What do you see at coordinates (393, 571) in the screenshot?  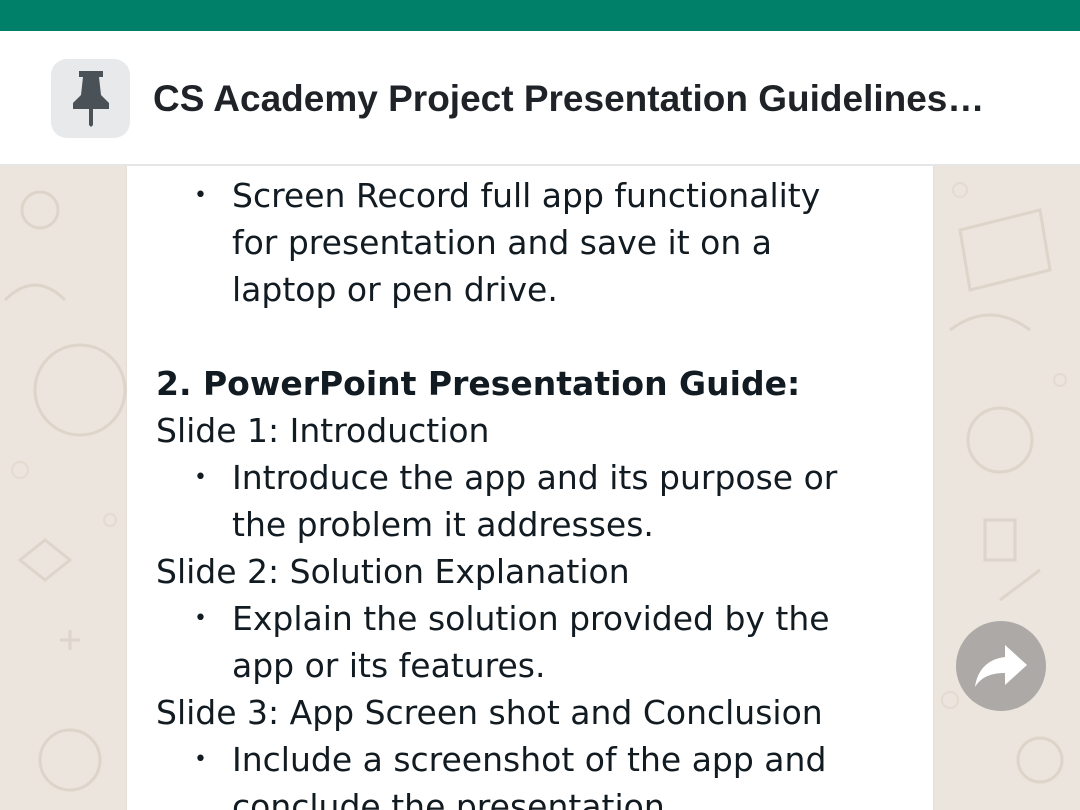 I see `slide-title-line: Slide 2: Solution Explanation` at bounding box center [393, 571].